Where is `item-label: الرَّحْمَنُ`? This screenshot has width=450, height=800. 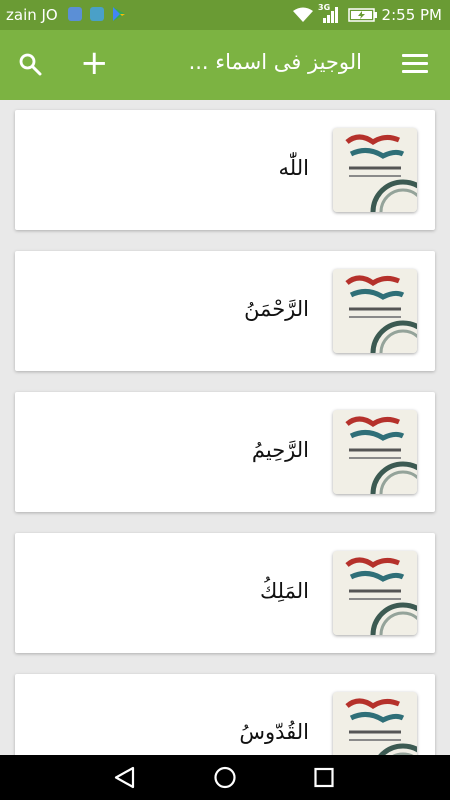 item-label: الرَّحْمَنُ is located at coordinates (276, 309).